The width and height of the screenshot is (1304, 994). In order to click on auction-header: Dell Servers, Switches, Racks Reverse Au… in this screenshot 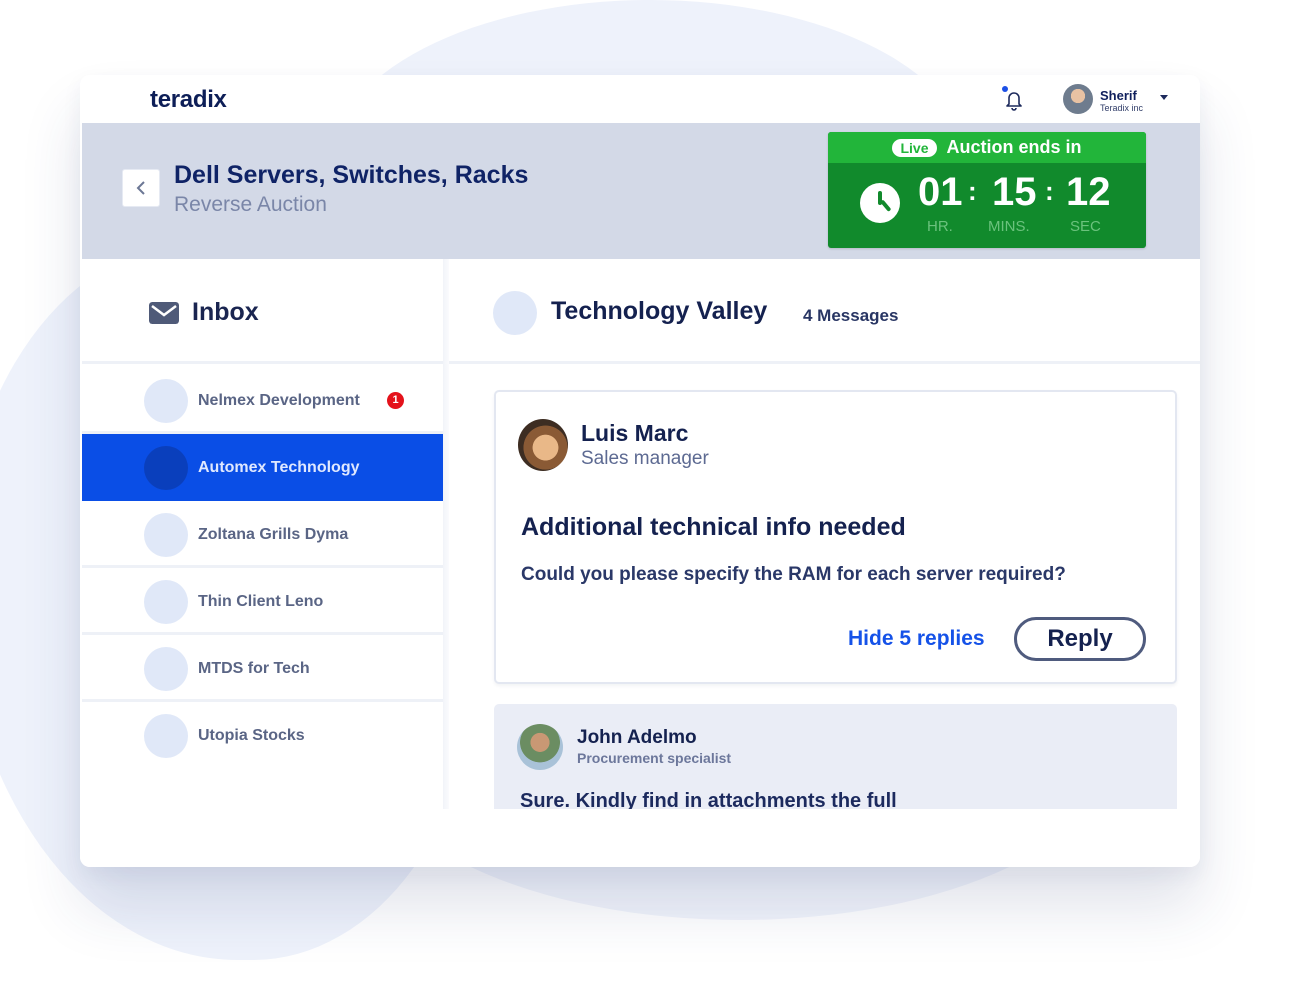, I will do `click(641, 191)`.